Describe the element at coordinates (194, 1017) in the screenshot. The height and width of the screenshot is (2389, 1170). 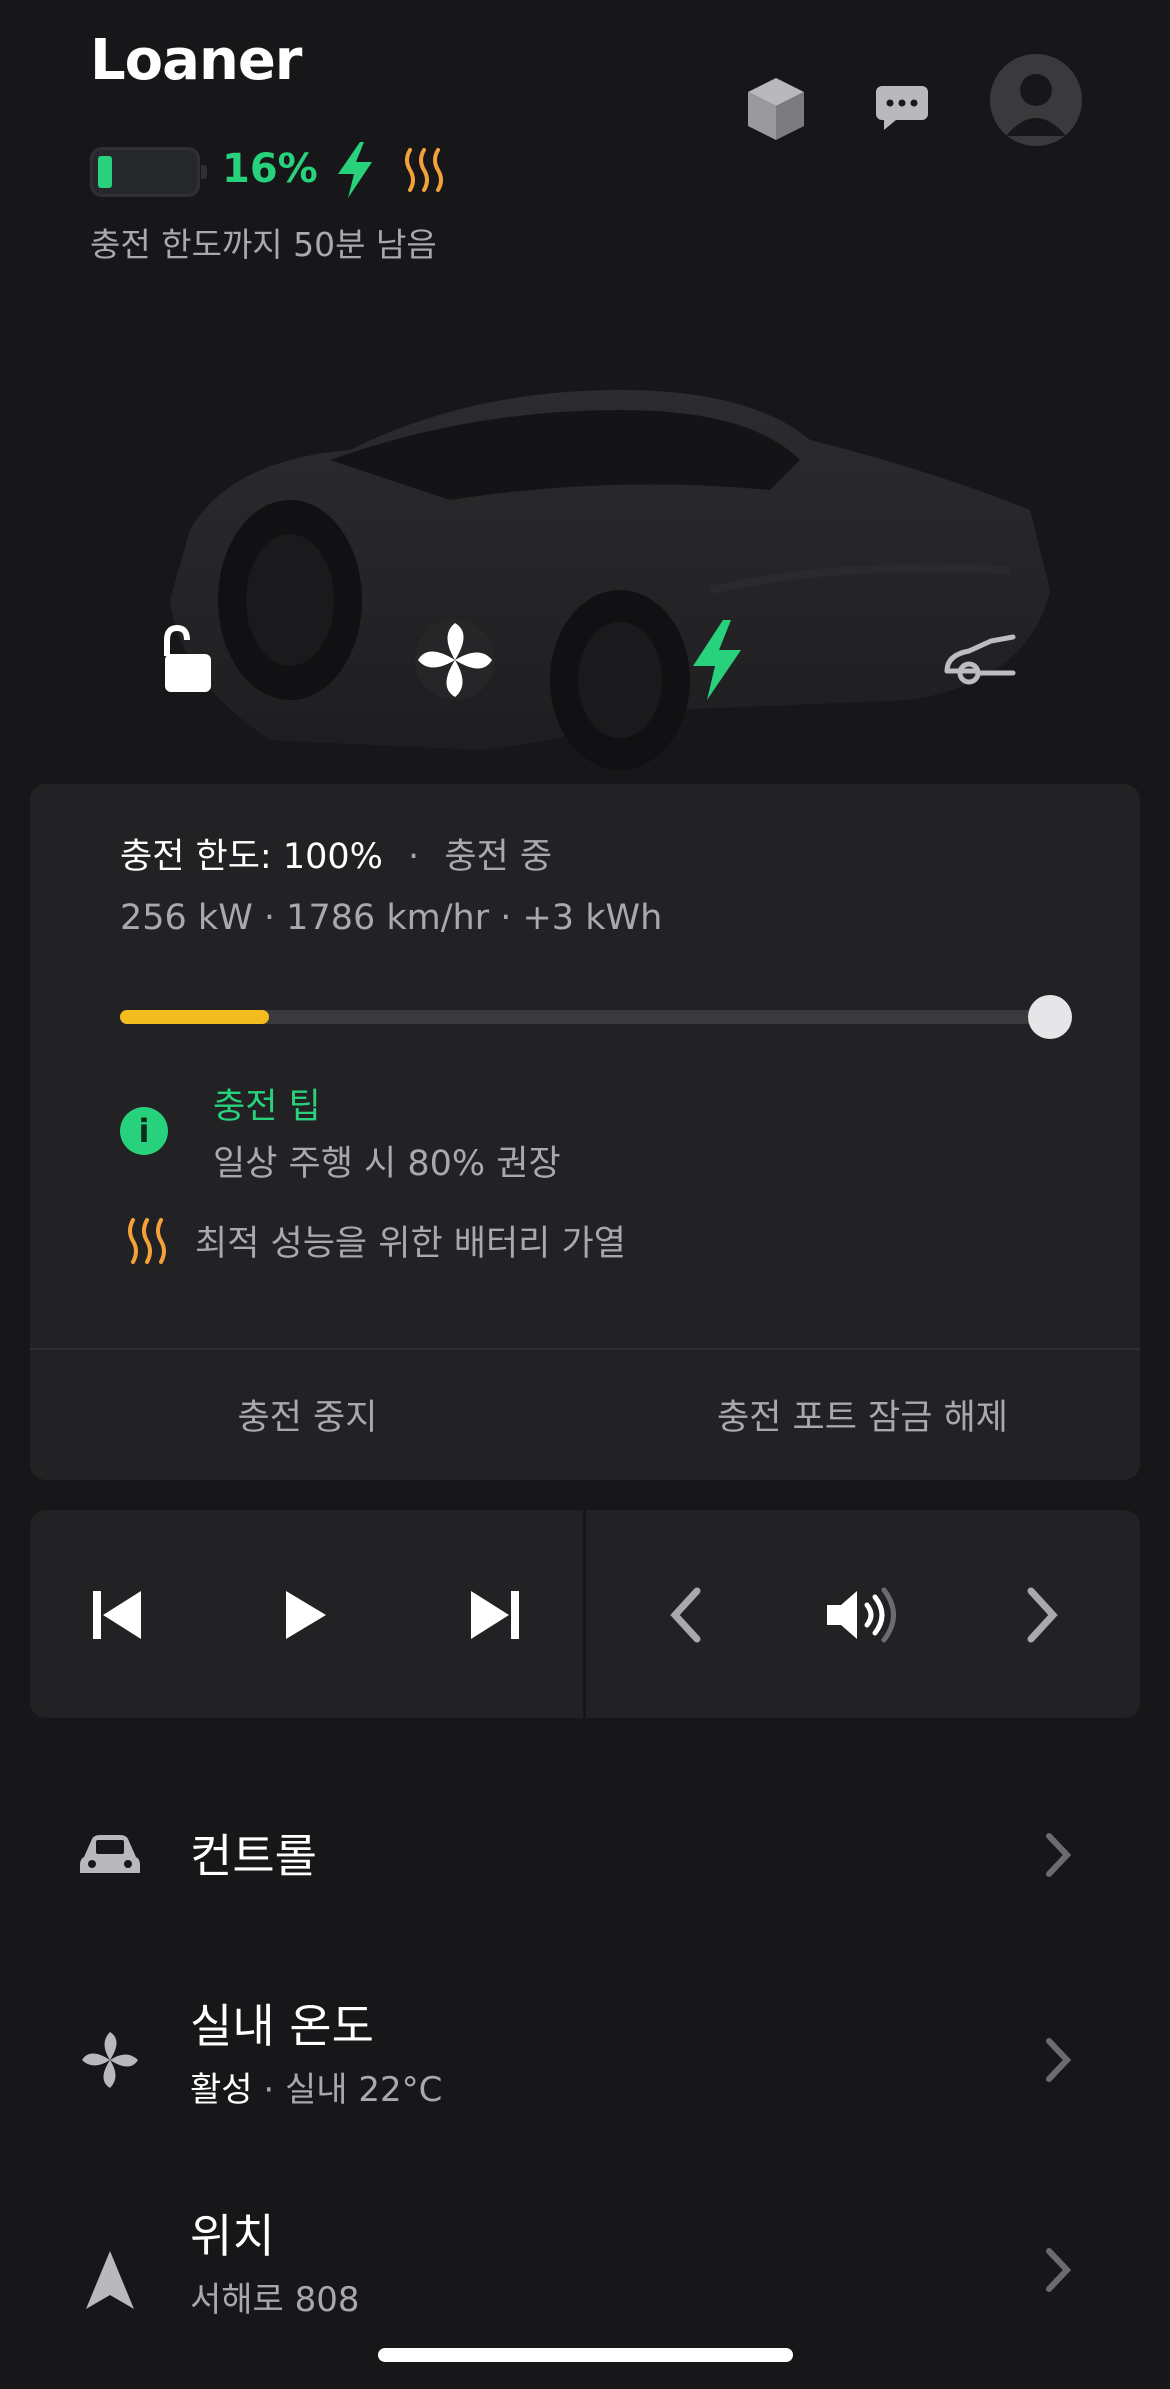
I see `charge-level-fill` at that location.